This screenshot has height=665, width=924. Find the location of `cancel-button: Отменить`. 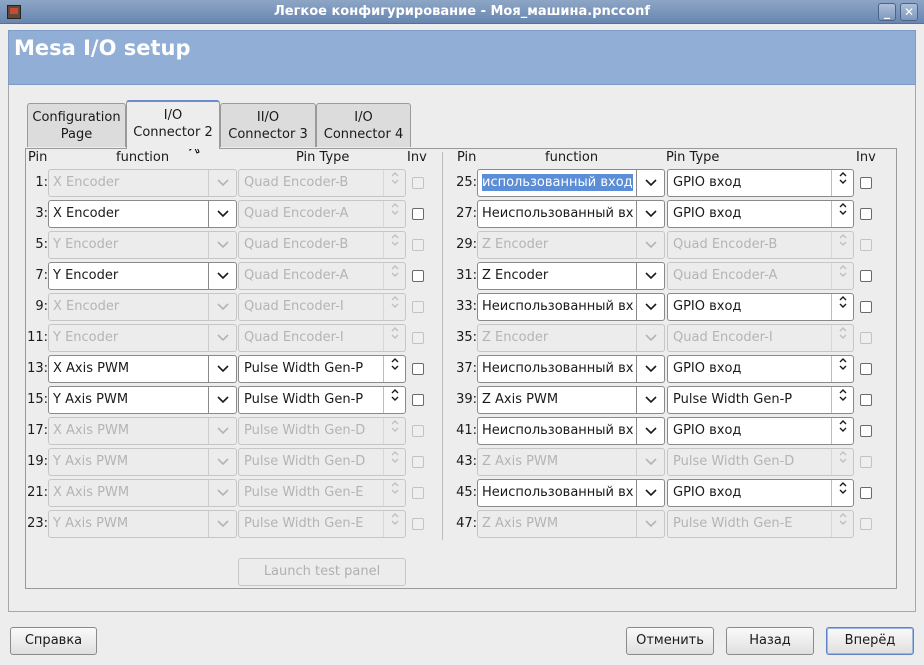

cancel-button: Отменить is located at coordinates (670, 641).